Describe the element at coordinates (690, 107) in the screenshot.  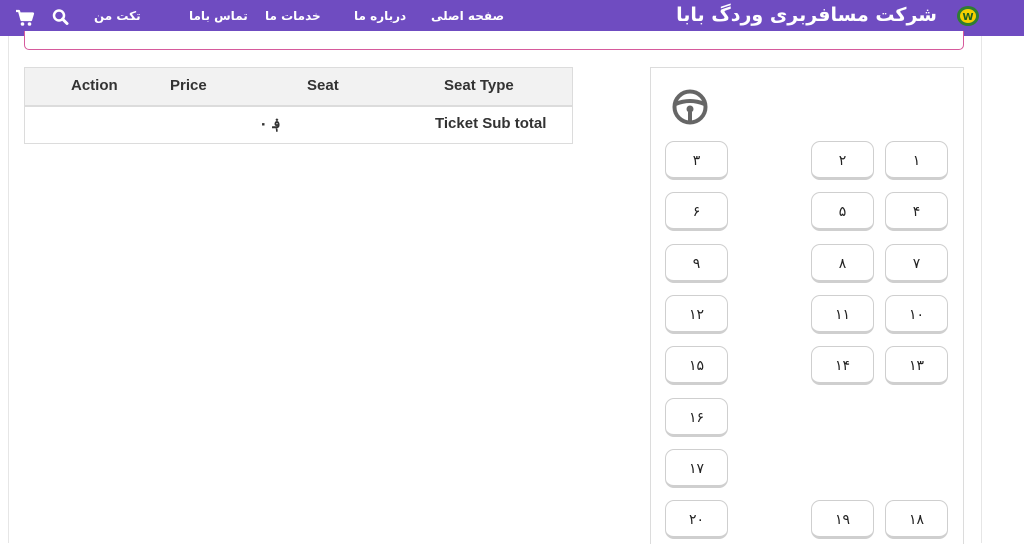
I see `steering-wheel-icon` at that location.